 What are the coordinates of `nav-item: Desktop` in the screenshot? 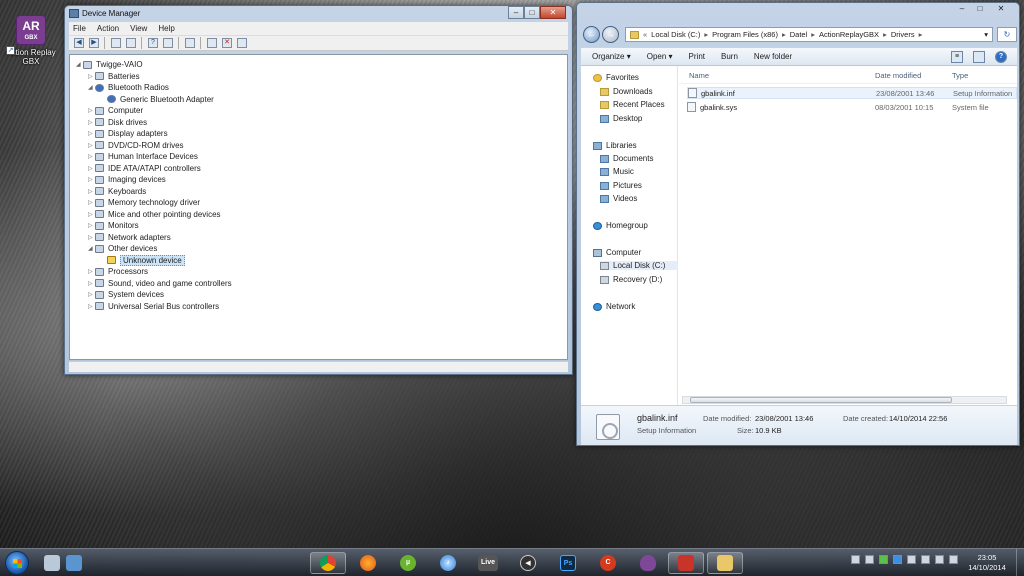 It's located at (621, 118).